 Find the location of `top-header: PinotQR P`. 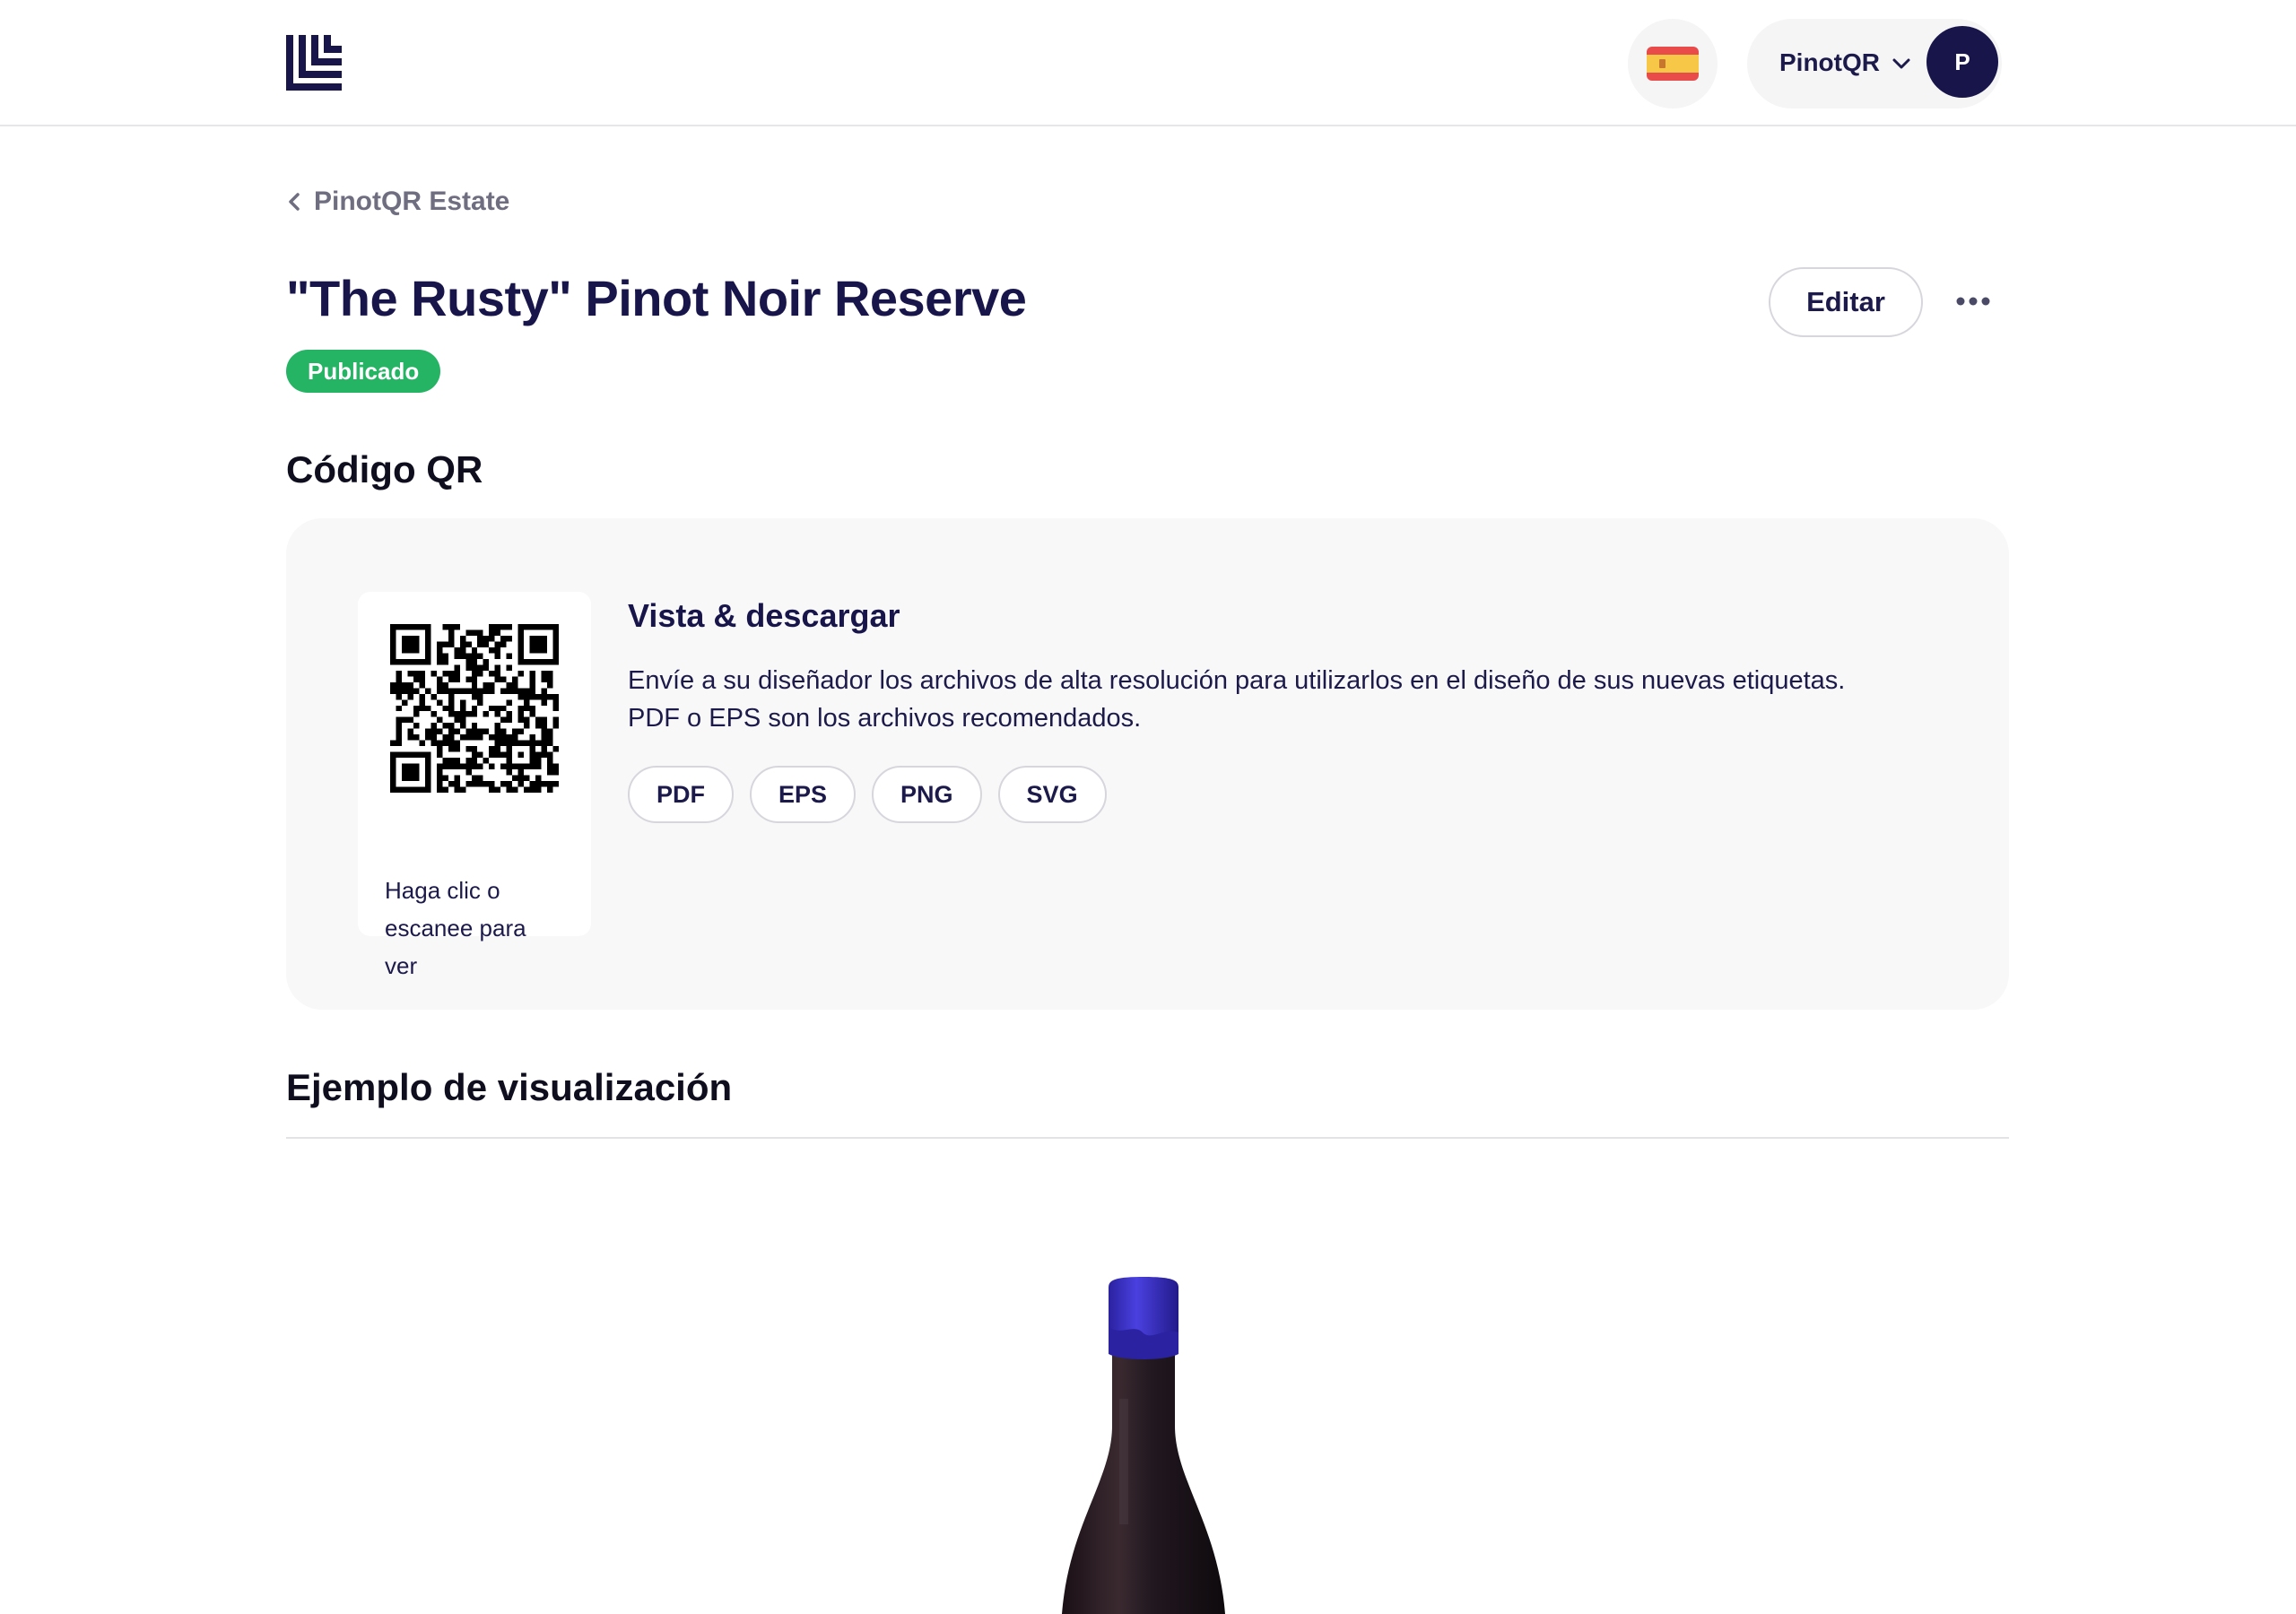

top-header: PinotQR P is located at coordinates (1148, 63).